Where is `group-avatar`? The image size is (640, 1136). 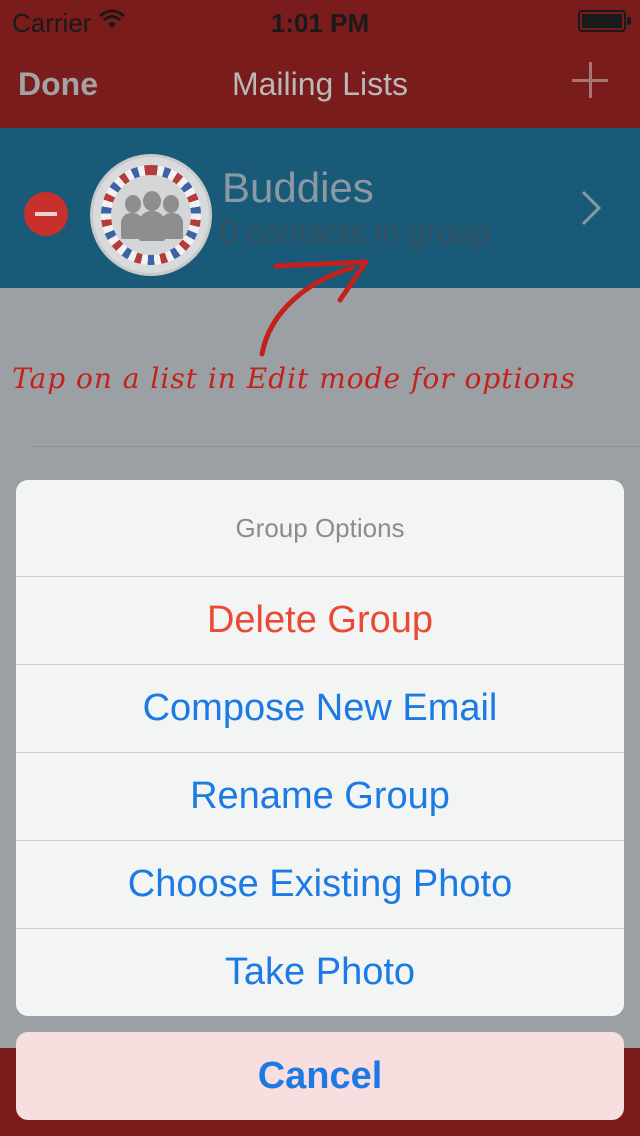
group-avatar is located at coordinates (151, 215).